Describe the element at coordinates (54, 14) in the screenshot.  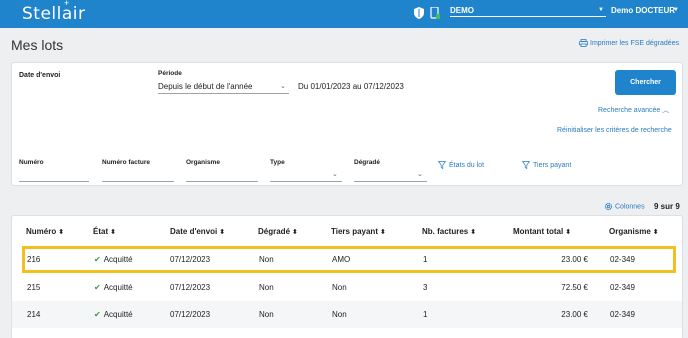
I see `app-logo: Stellair` at that location.